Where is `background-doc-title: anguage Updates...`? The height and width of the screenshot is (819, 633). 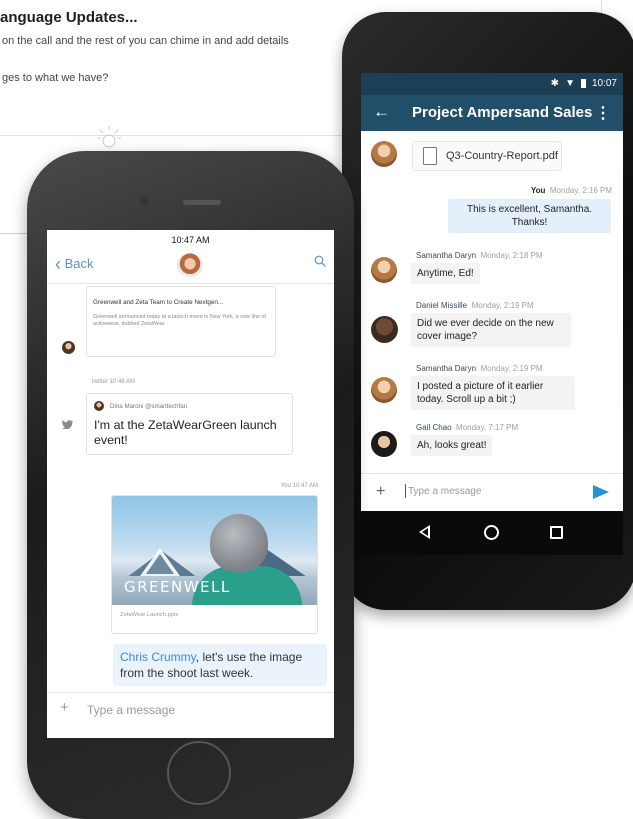
background-doc-title: anguage Updates... is located at coordinates (69, 17).